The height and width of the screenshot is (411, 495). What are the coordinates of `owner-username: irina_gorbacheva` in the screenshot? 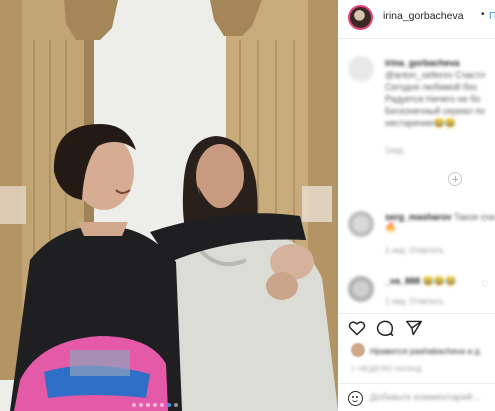 It's located at (423, 16).